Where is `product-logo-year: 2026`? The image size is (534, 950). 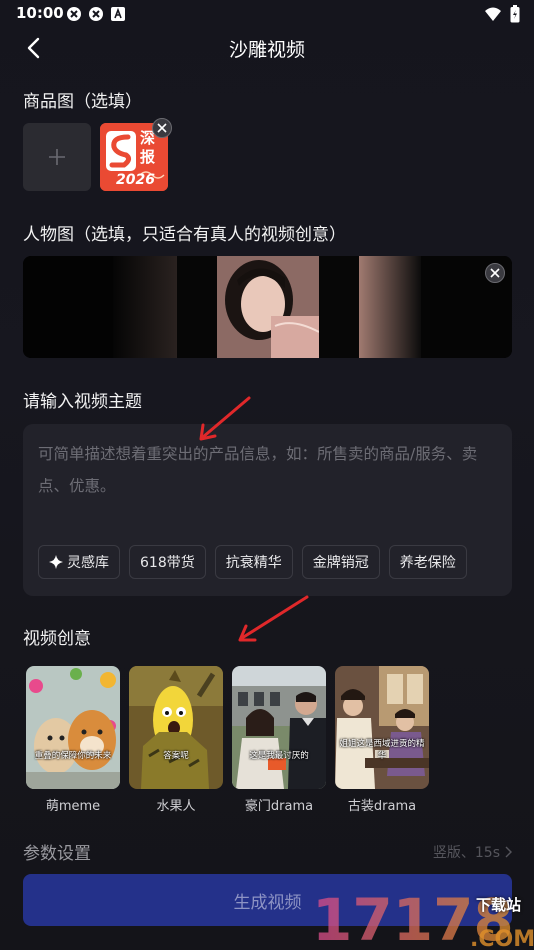 product-logo-year: 2026 is located at coordinates (135, 180).